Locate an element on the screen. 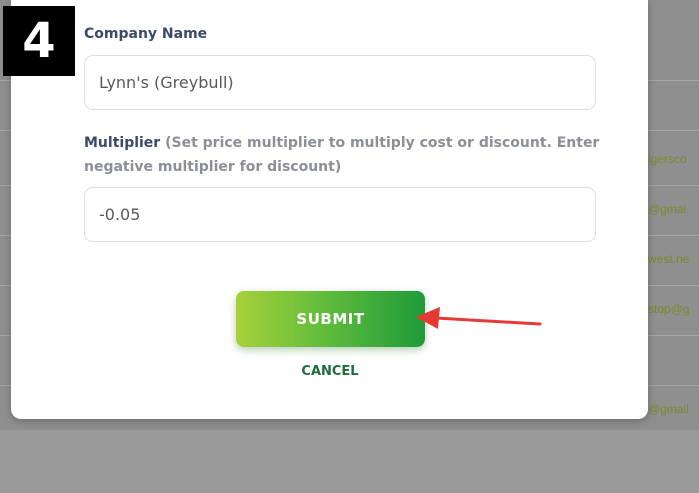 This screenshot has width=699, height=493. company-name-label: Company Name is located at coordinates (145, 34).